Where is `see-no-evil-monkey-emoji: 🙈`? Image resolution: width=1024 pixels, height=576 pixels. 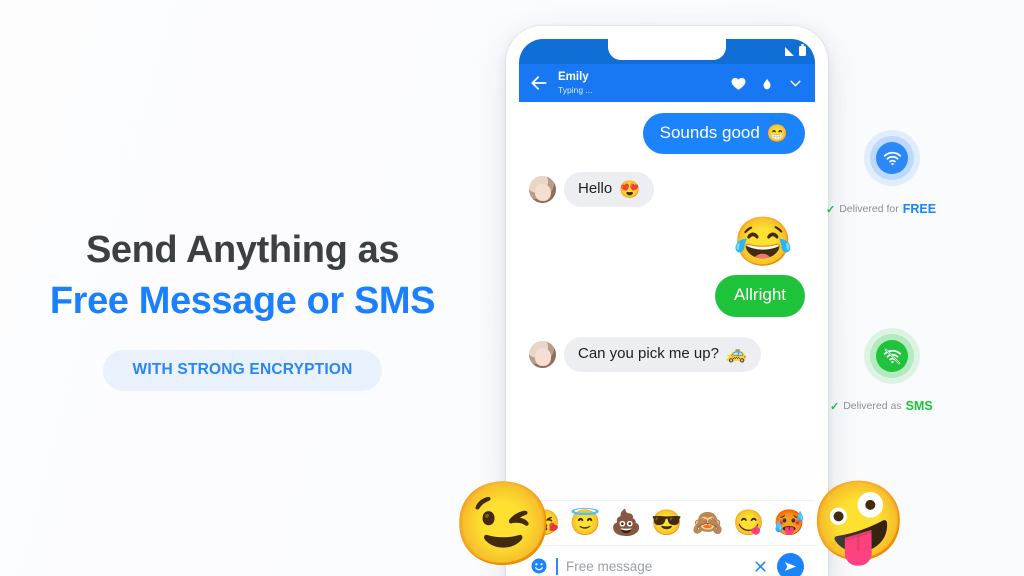
see-no-evil-monkey-emoji: 🙈 is located at coordinates (707, 523).